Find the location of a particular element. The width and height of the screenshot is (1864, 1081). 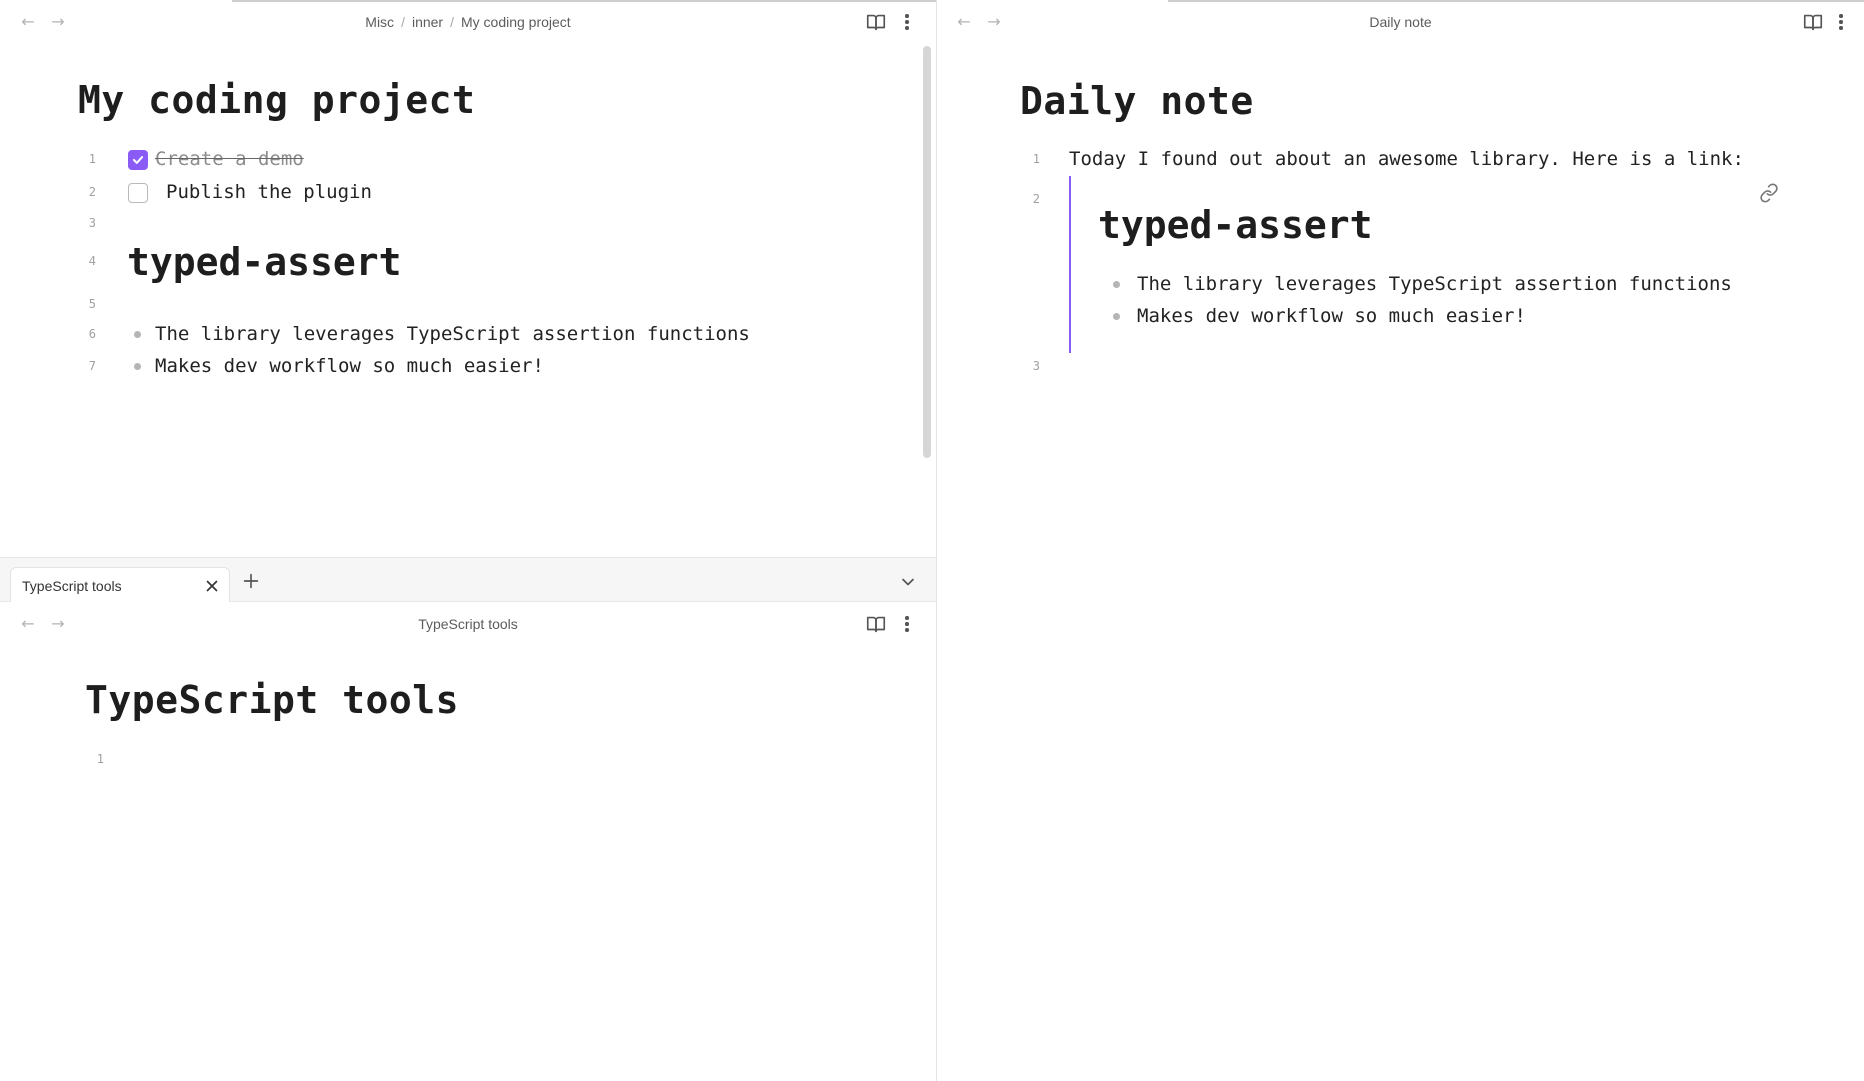

breadcrumb-item: inner is located at coordinates (427, 22).